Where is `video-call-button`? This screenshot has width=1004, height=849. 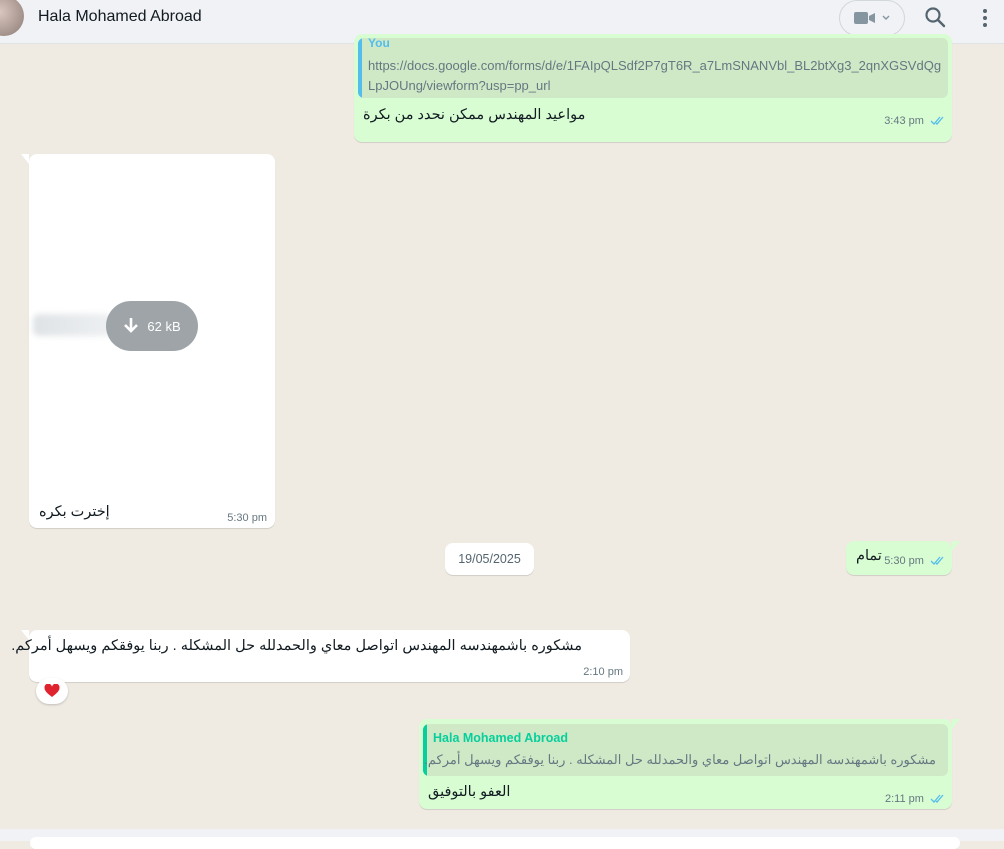
video-call-button is located at coordinates (872, 18).